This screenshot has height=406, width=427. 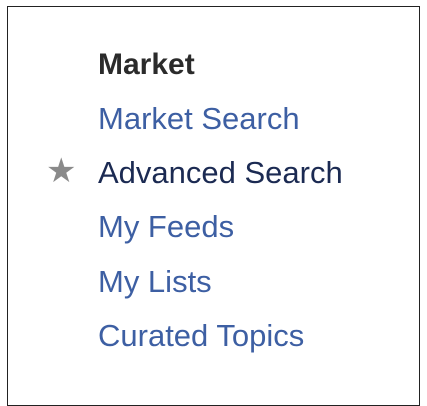 What do you see at coordinates (61, 171) in the screenshot?
I see `star-icon: ★` at bounding box center [61, 171].